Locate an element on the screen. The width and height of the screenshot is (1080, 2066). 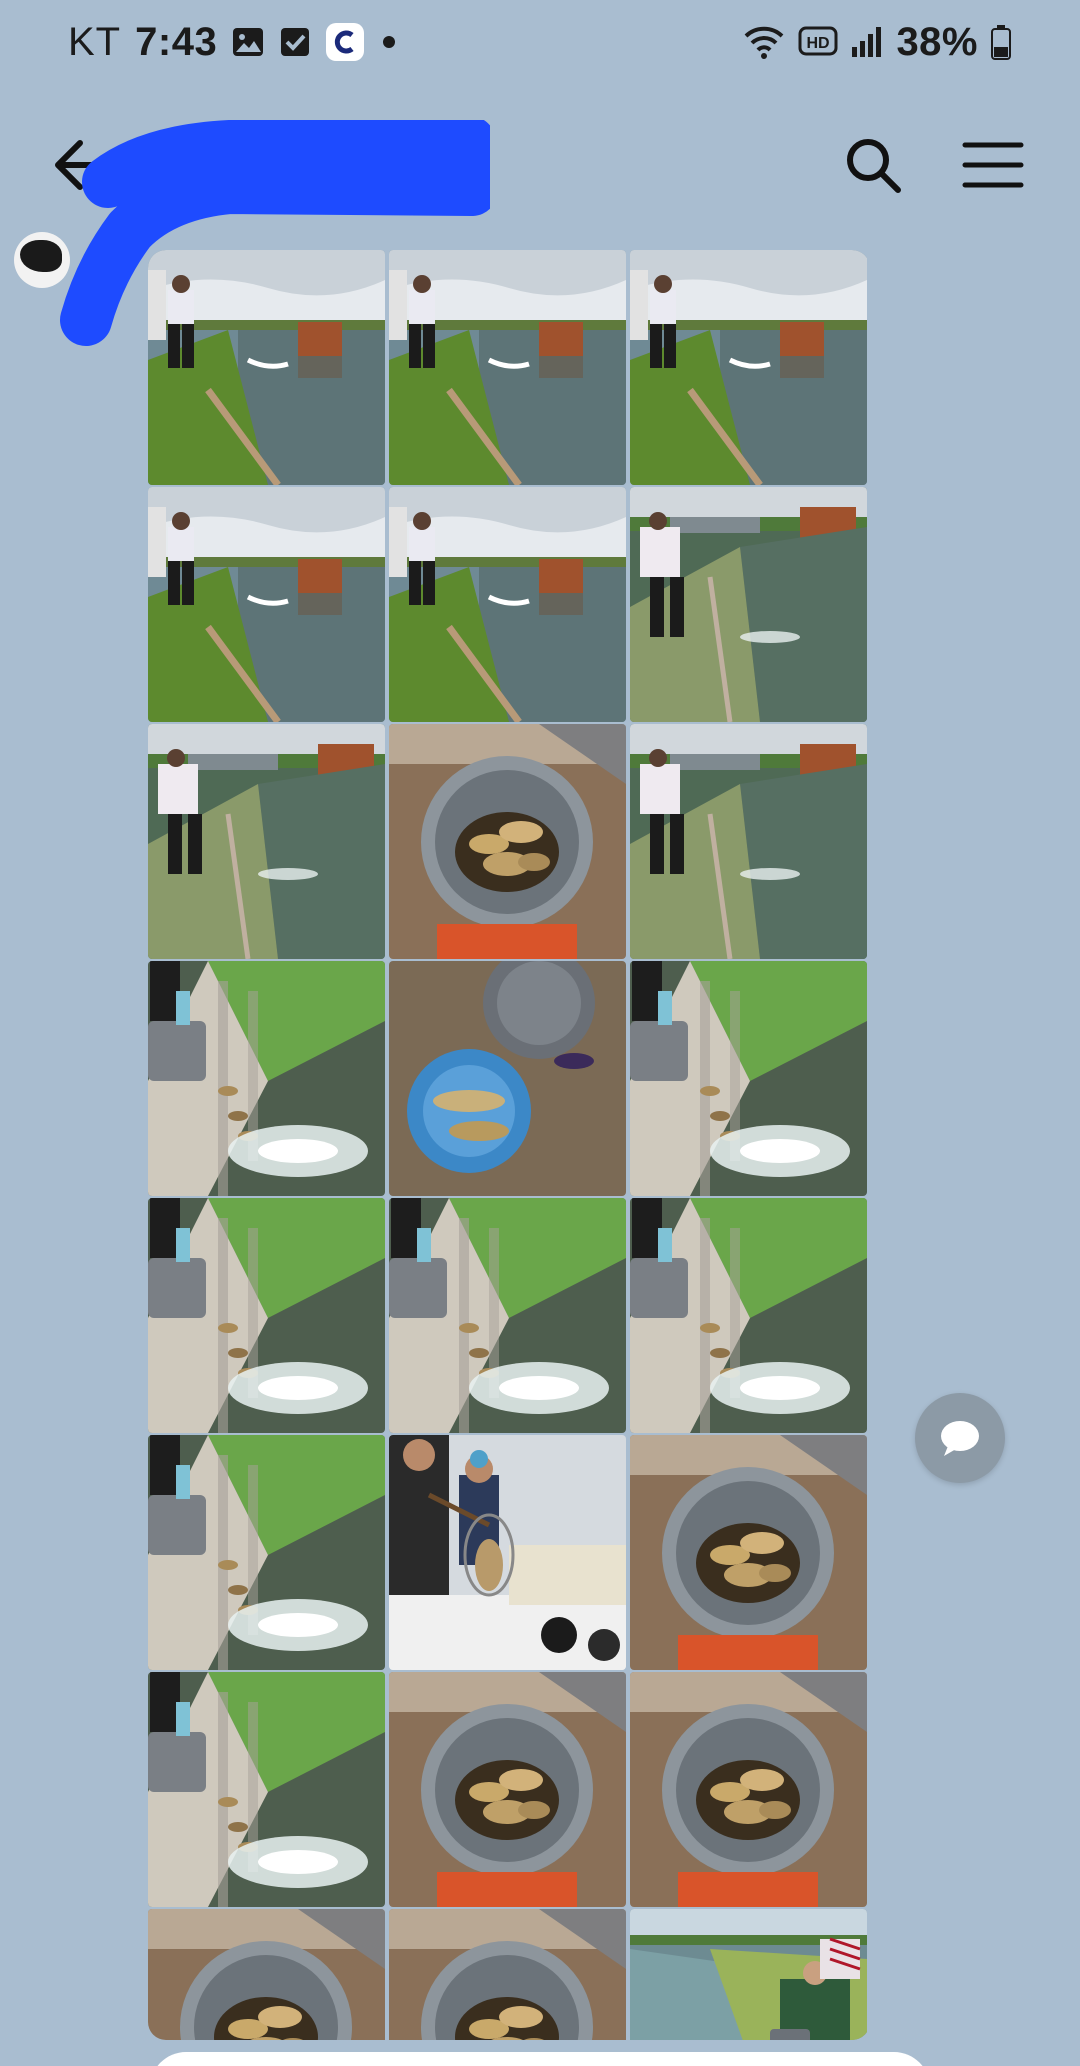
battery-icon is located at coordinates (1001, 42).